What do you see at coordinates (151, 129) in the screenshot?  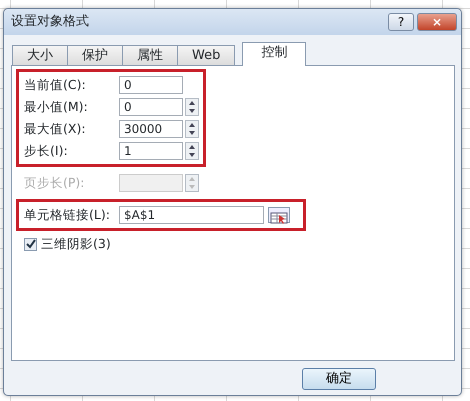 I see `input-field: 30000` at bounding box center [151, 129].